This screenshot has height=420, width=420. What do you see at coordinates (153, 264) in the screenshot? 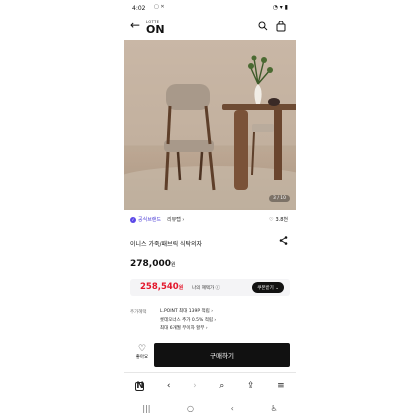
I see `price: 278,000원` at bounding box center [153, 264].